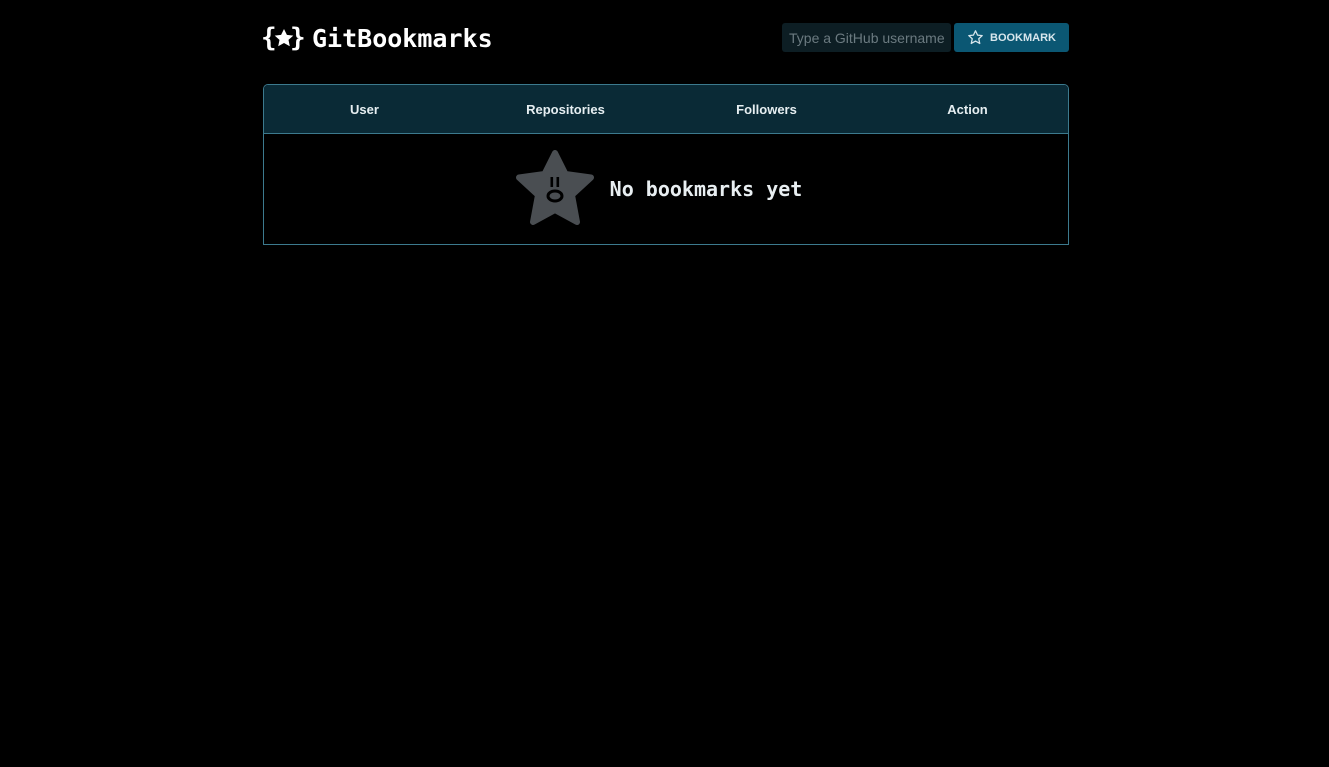 This screenshot has width=1329, height=767. I want to click on bookmark-button-label: BOOKMARK, so click(1023, 37).